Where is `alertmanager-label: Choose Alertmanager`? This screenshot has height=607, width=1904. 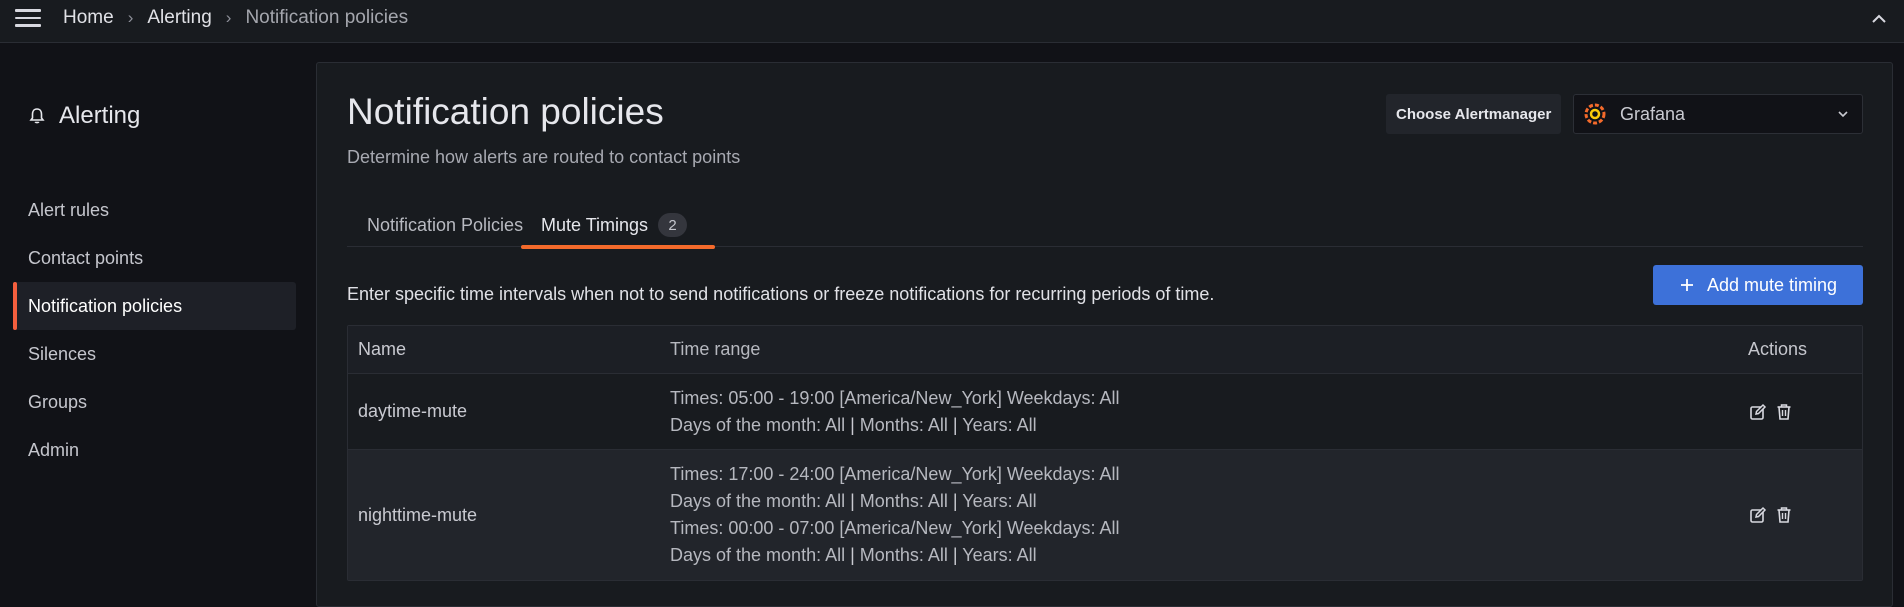 alertmanager-label: Choose Alertmanager is located at coordinates (1474, 114).